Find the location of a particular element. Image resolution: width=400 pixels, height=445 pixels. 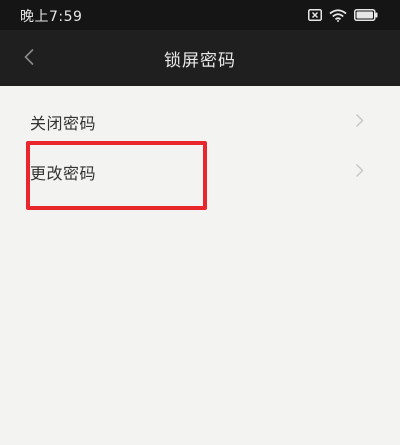

status-time: 晚上7:59 is located at coordinates (51, 17).